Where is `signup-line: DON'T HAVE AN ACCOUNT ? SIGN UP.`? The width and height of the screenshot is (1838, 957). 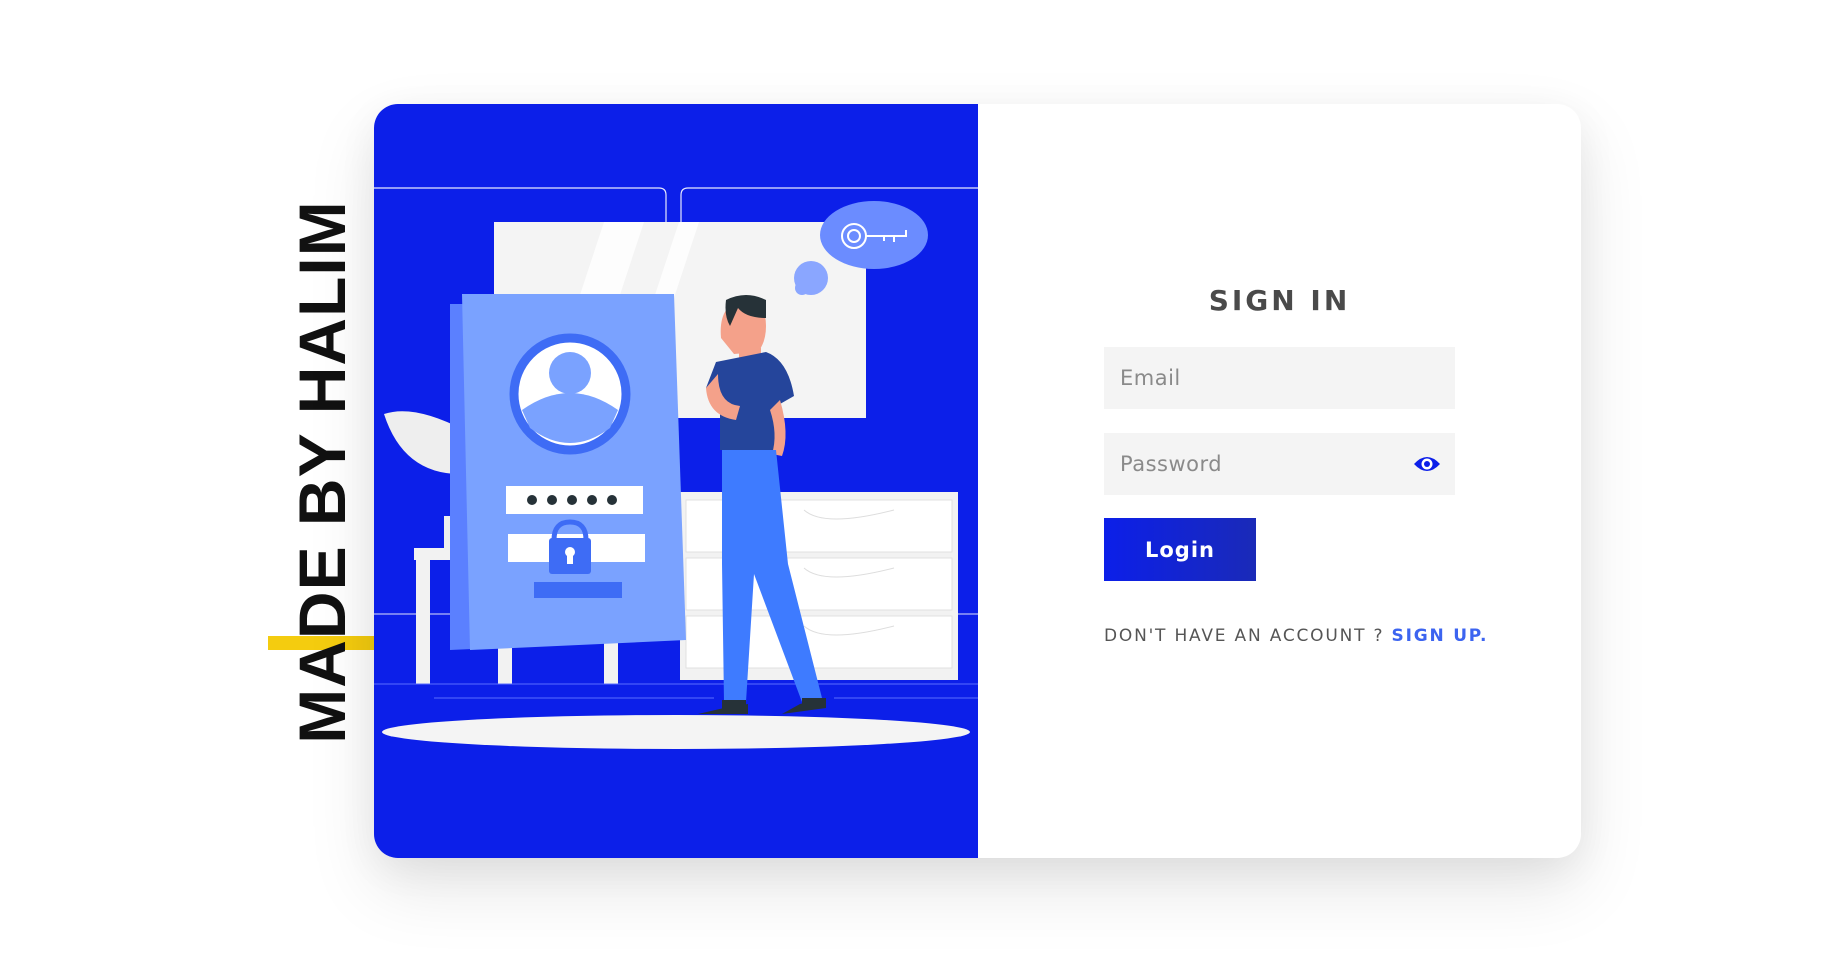 signup-line: DON'T HAVE AN ACCOUNT ? SIGN UP. is located at coordinates (1296, 636).